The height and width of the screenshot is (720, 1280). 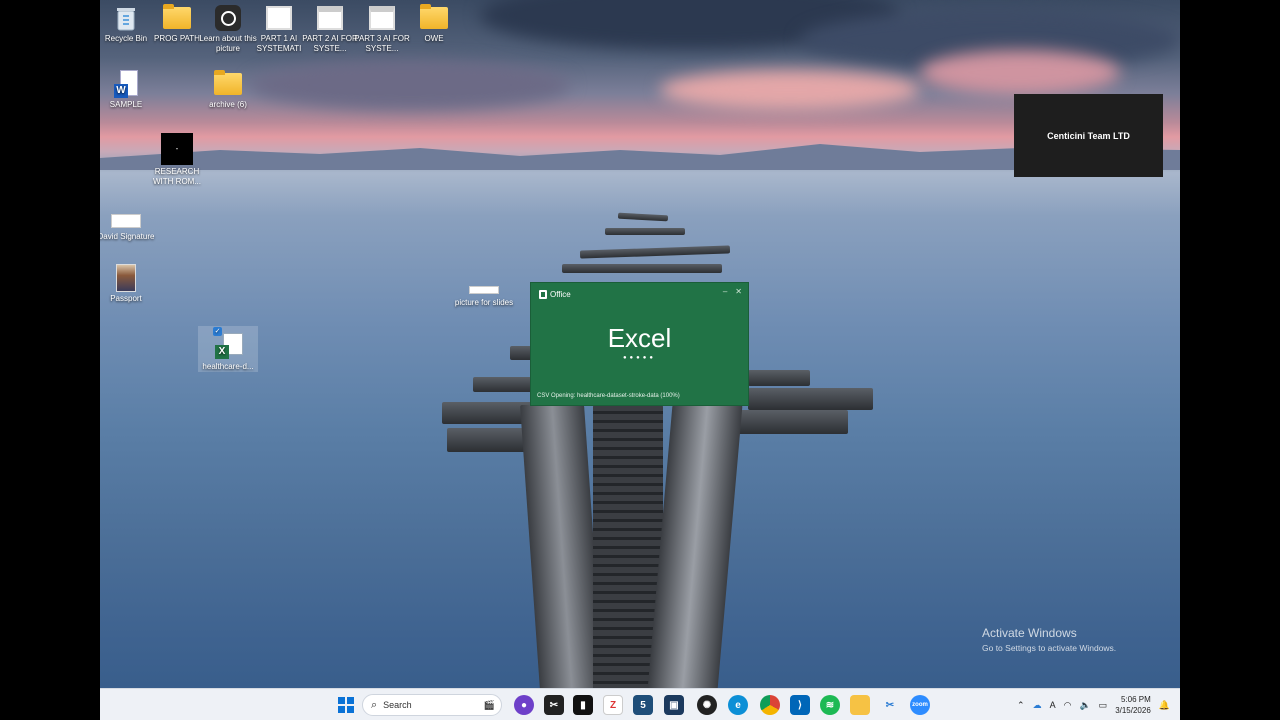 I want to click on volume-icon: 🔈, so click(x=1084, y=705).